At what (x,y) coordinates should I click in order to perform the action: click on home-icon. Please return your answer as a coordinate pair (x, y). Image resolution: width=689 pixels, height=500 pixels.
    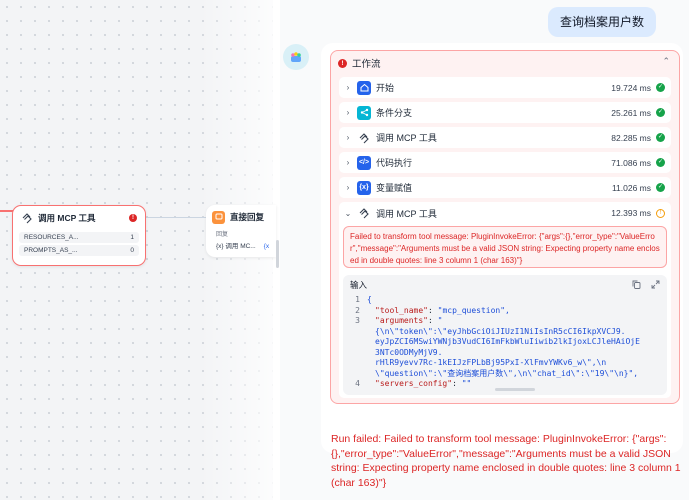
    Looking at the image, I should click on (364, 87).